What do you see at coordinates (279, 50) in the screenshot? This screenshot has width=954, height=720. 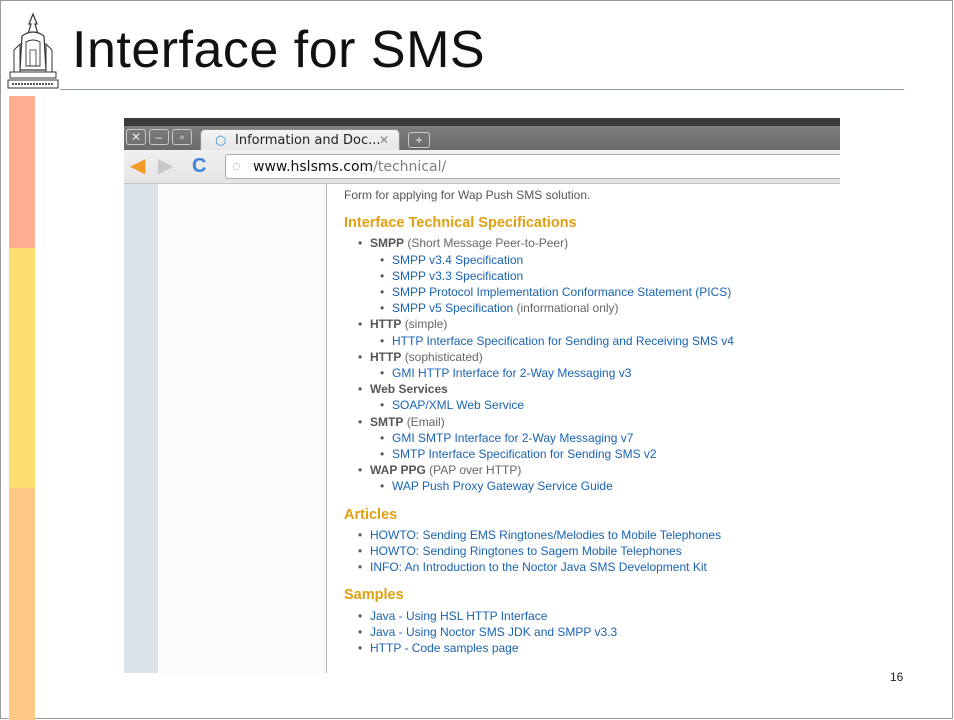 I see `slide-title: Interface for SMS` at bounding box center [279, 50].